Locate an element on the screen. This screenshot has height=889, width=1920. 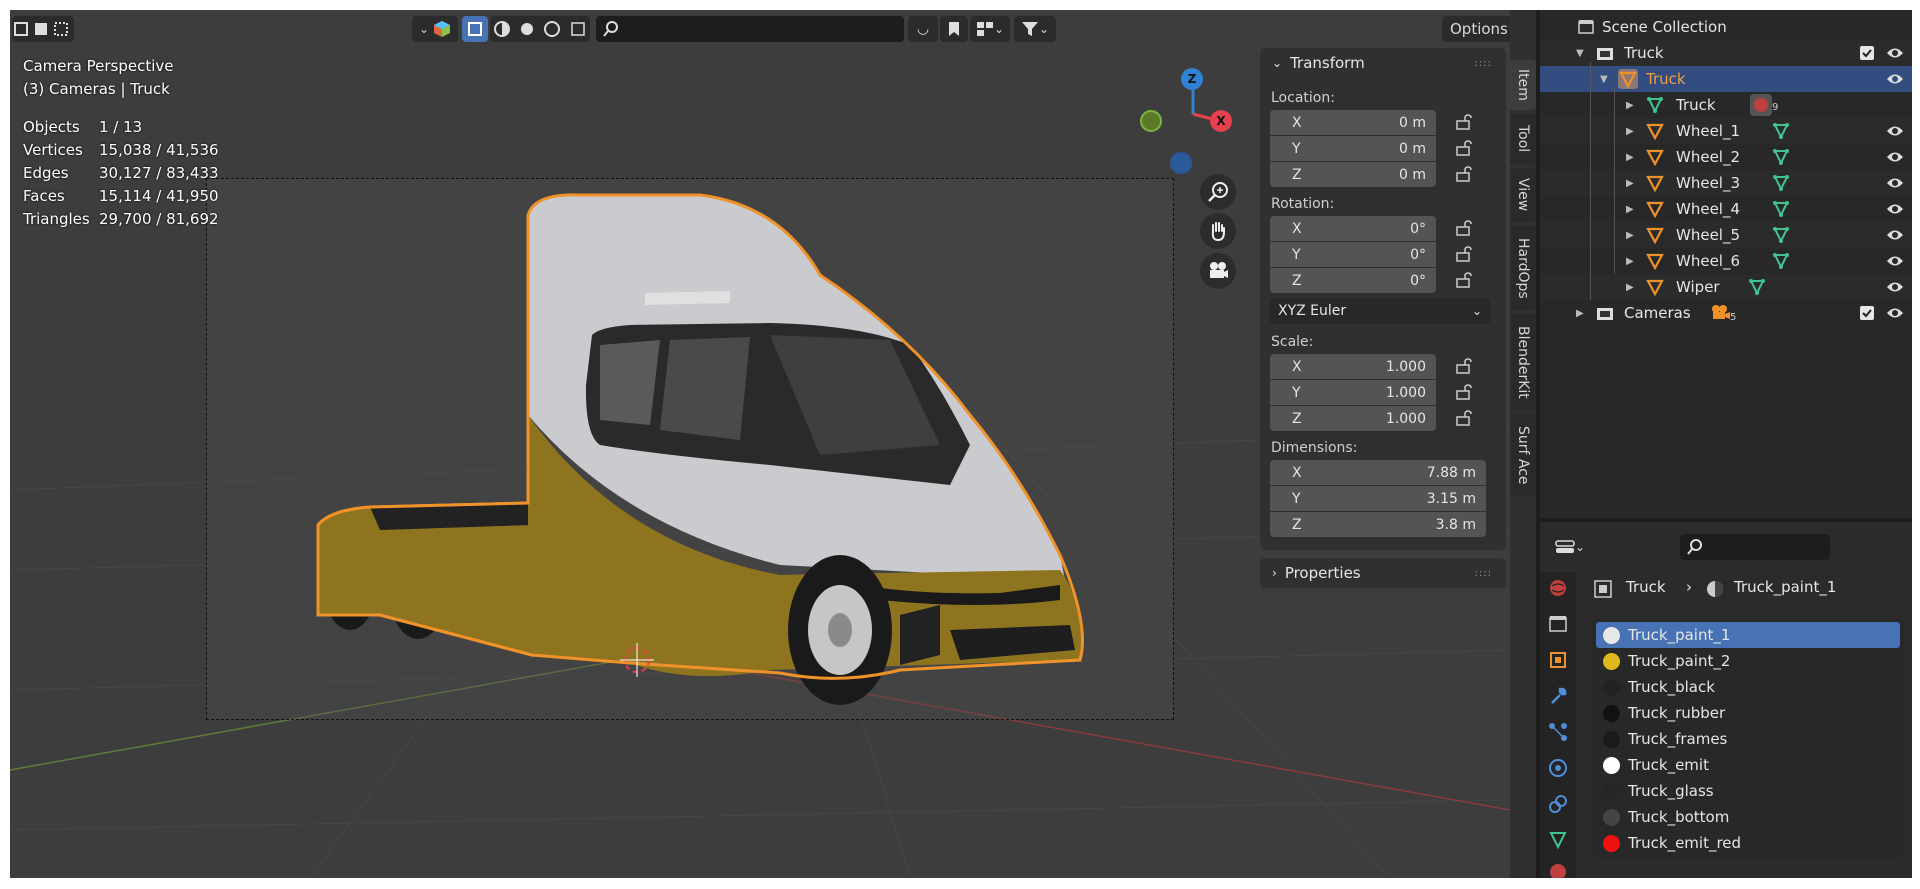
gizmo-neg-y-axis is located at coordinates (1151, 121).